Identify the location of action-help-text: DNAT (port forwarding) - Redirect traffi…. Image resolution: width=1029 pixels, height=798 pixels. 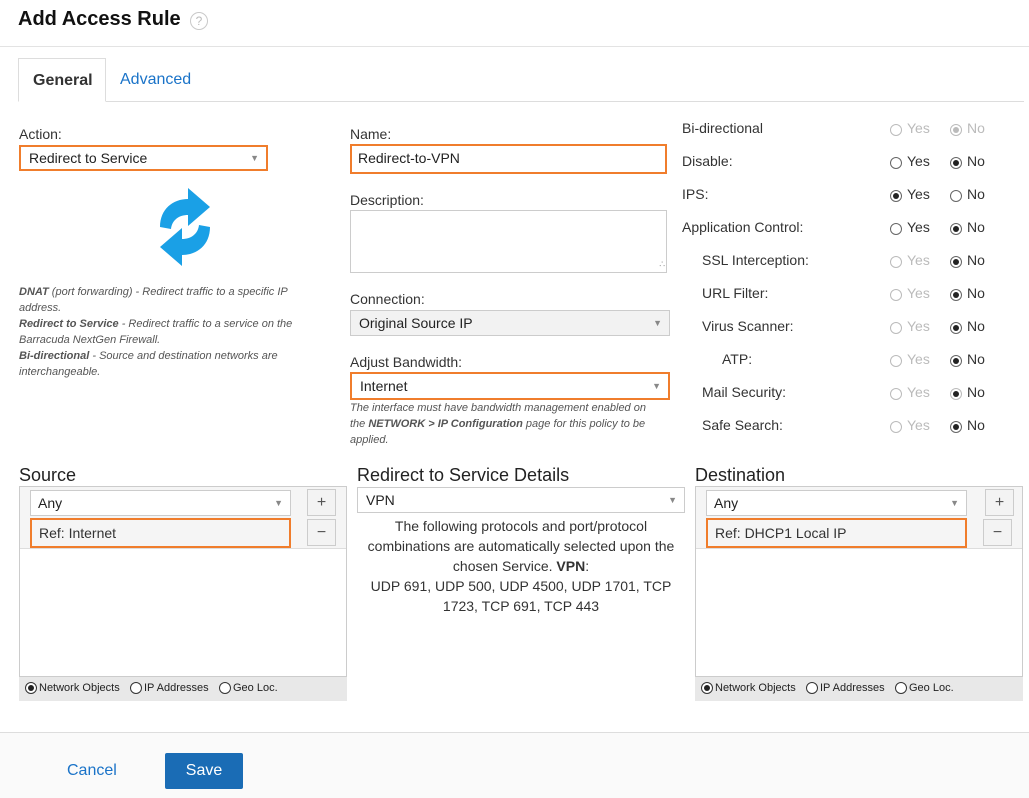
(169, 332).